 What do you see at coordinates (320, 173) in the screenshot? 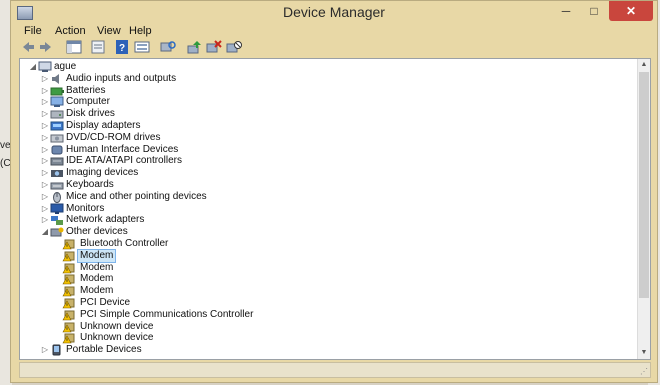
I see `tree-item: ▷ Imaging devices` at bounding box center [320, 173].